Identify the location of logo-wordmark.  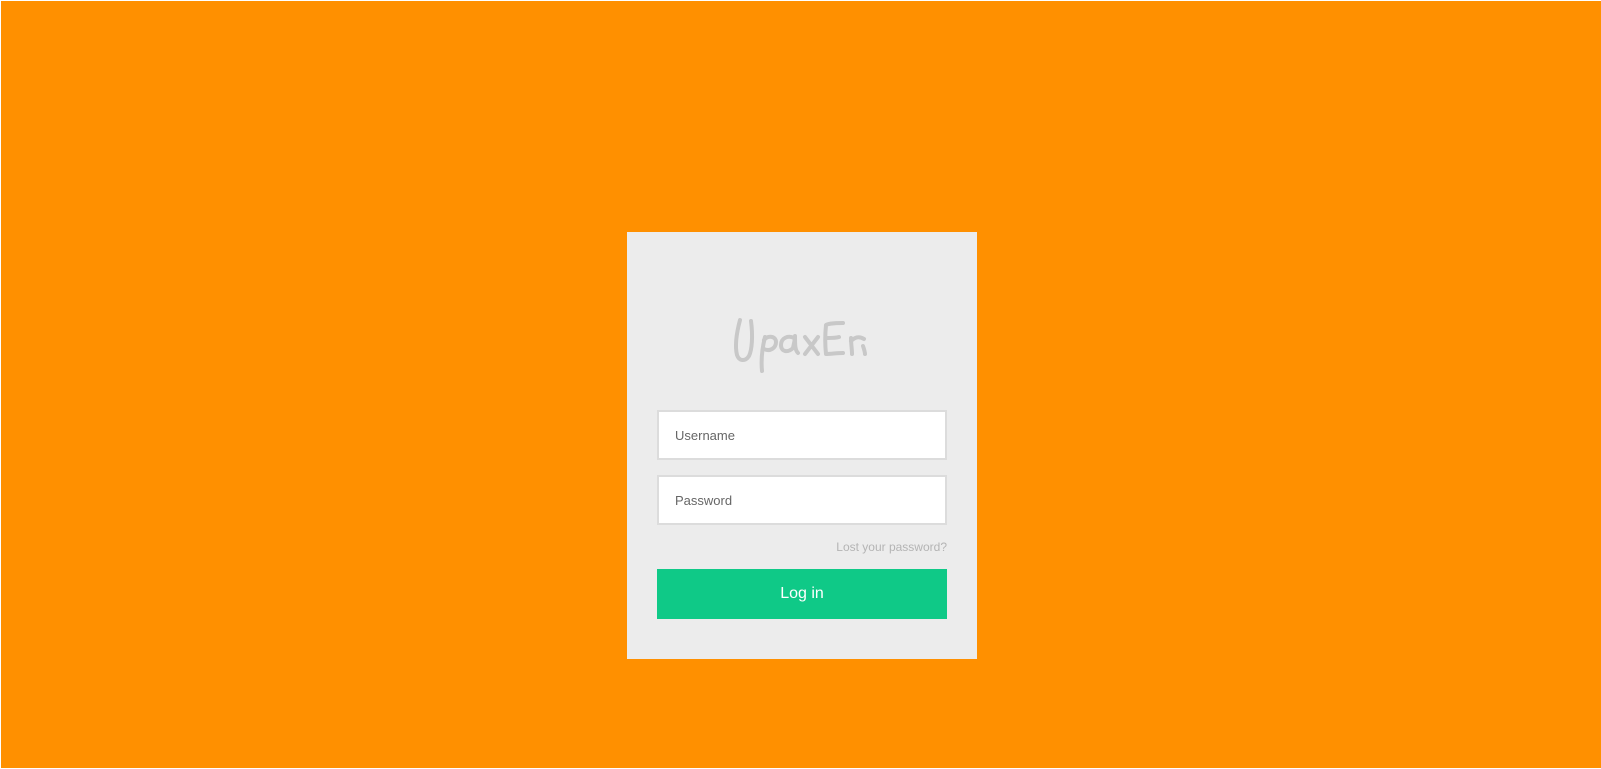
(800, 345).